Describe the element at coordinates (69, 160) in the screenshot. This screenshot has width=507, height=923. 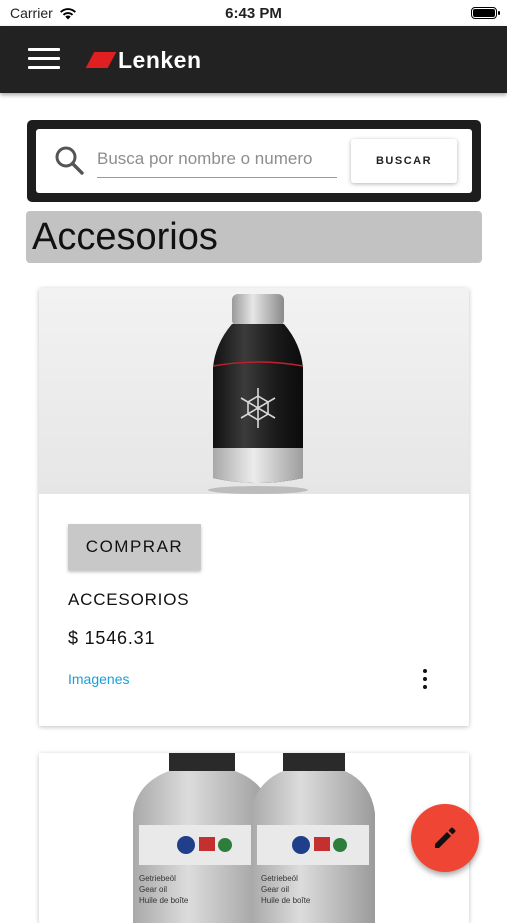
I see `search-icon` at that location.